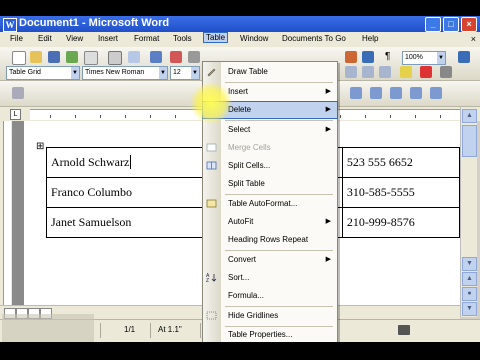 This screenshot has height=360, width=480. Describe the element at coordinates (176, 57) in the screenshot. I see `cut-icon` at that location.